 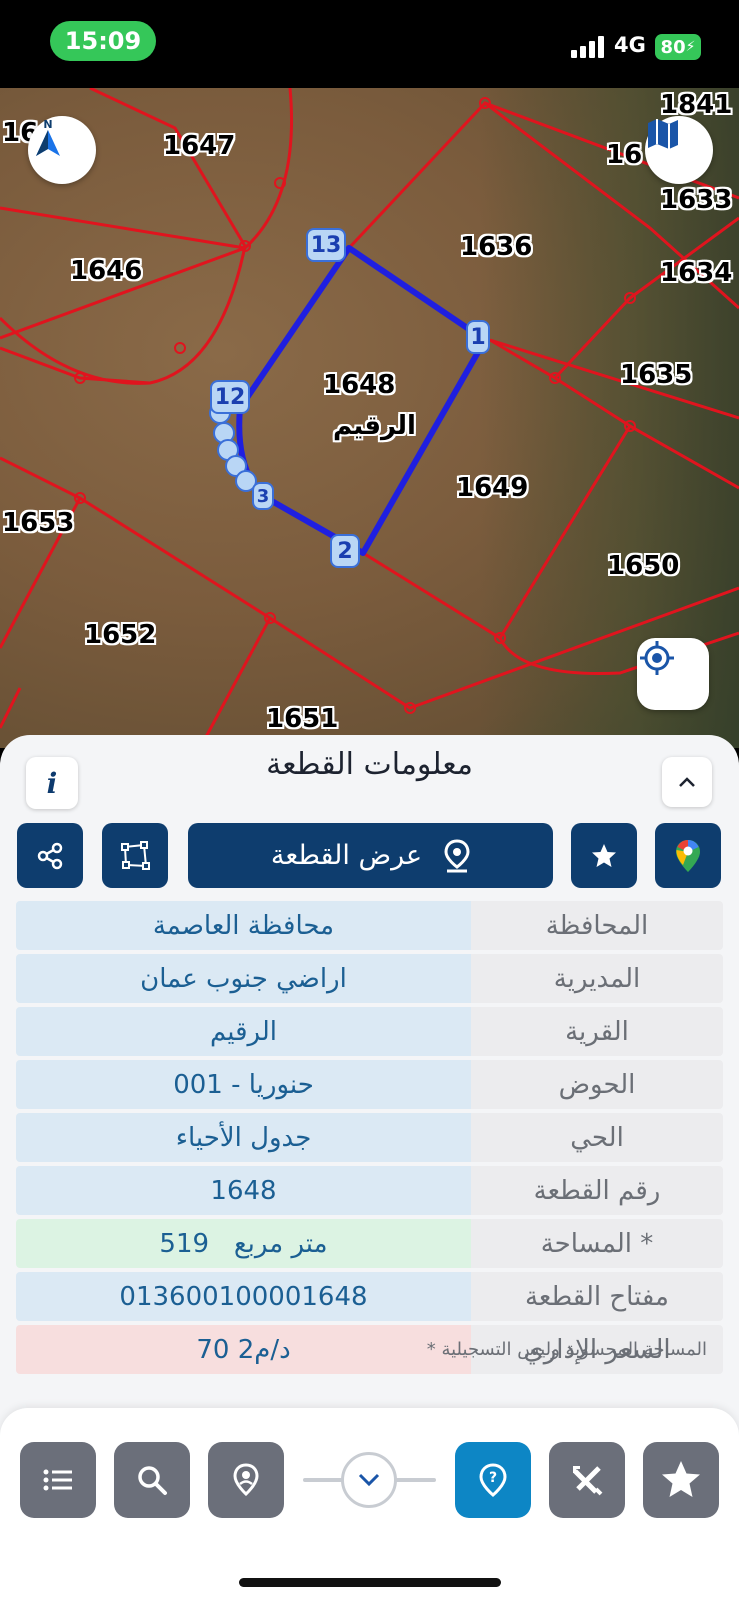 I want to click on table-row: اراضي جنوب عمان المديرية, so click(x=369, y=978).